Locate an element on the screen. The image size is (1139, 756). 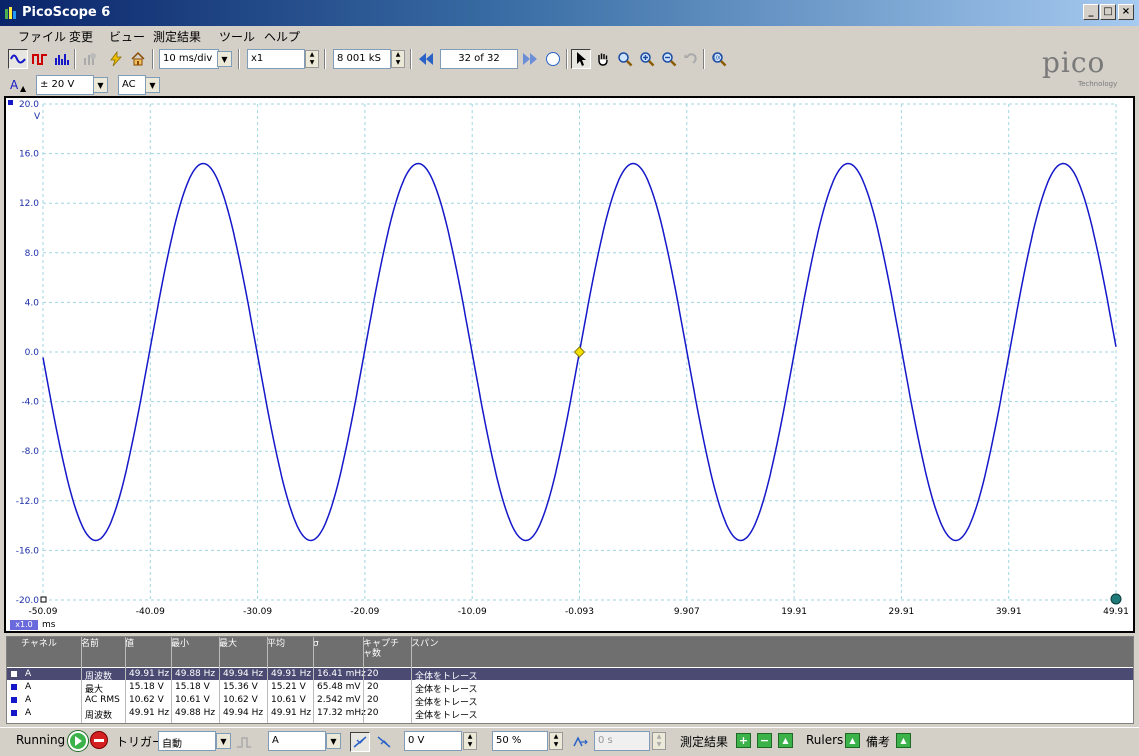
column-header: 名前 is located at coordinates (101, 644).